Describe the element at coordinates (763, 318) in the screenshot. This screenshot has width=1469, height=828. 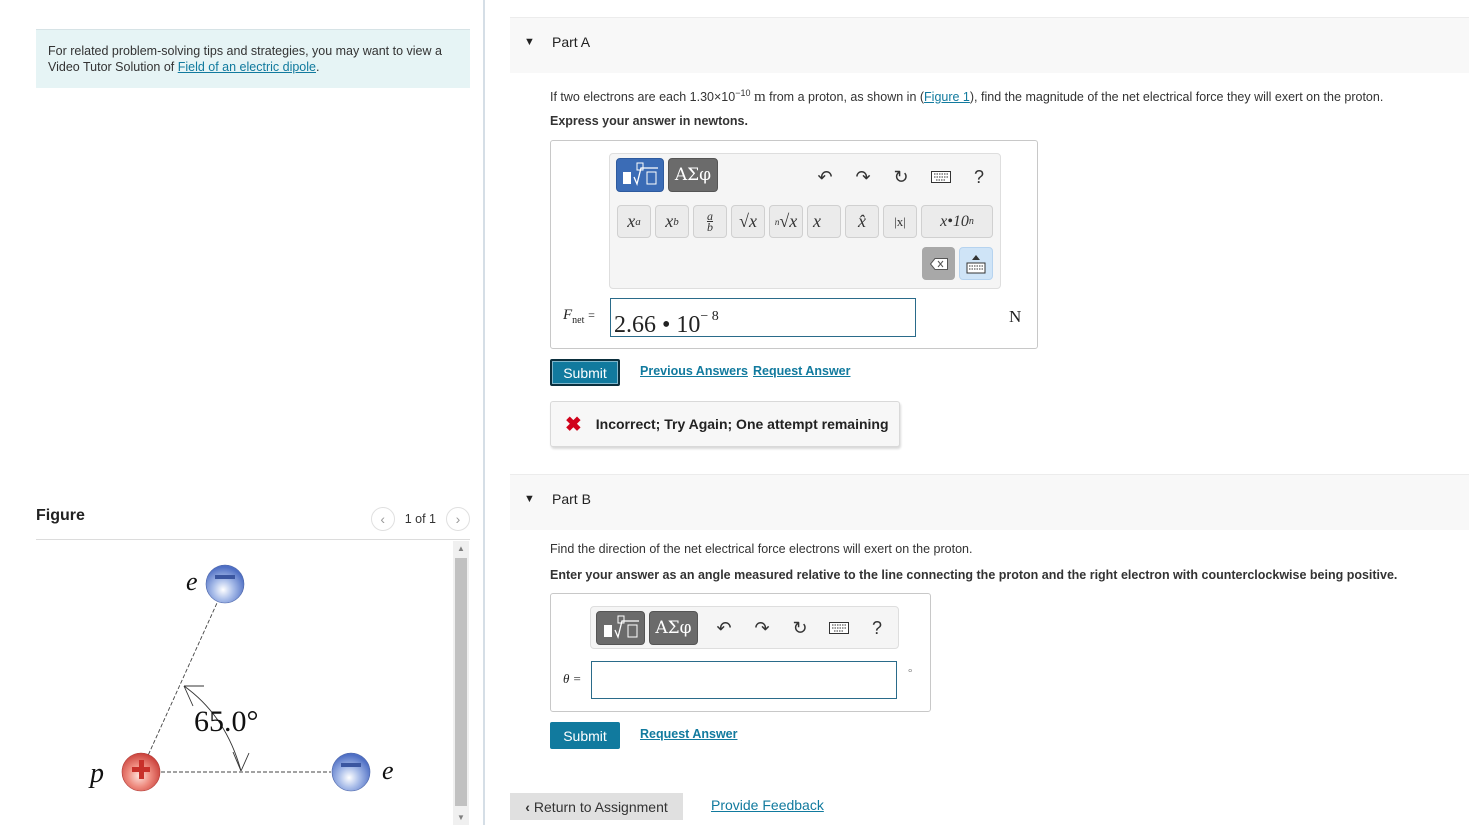
I see `fnet-answer-input: 2.66 • 10− 8` at that location.